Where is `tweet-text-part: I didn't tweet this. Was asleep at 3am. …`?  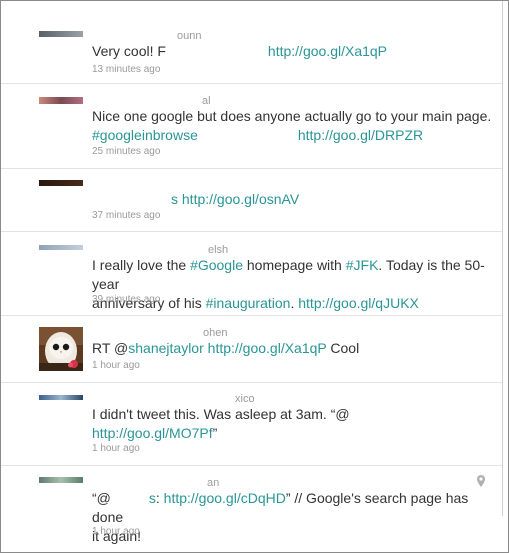
tweet-text-part: I didn't tweet this. Was asleep at 3am. … is located at coordinates (221, 414).